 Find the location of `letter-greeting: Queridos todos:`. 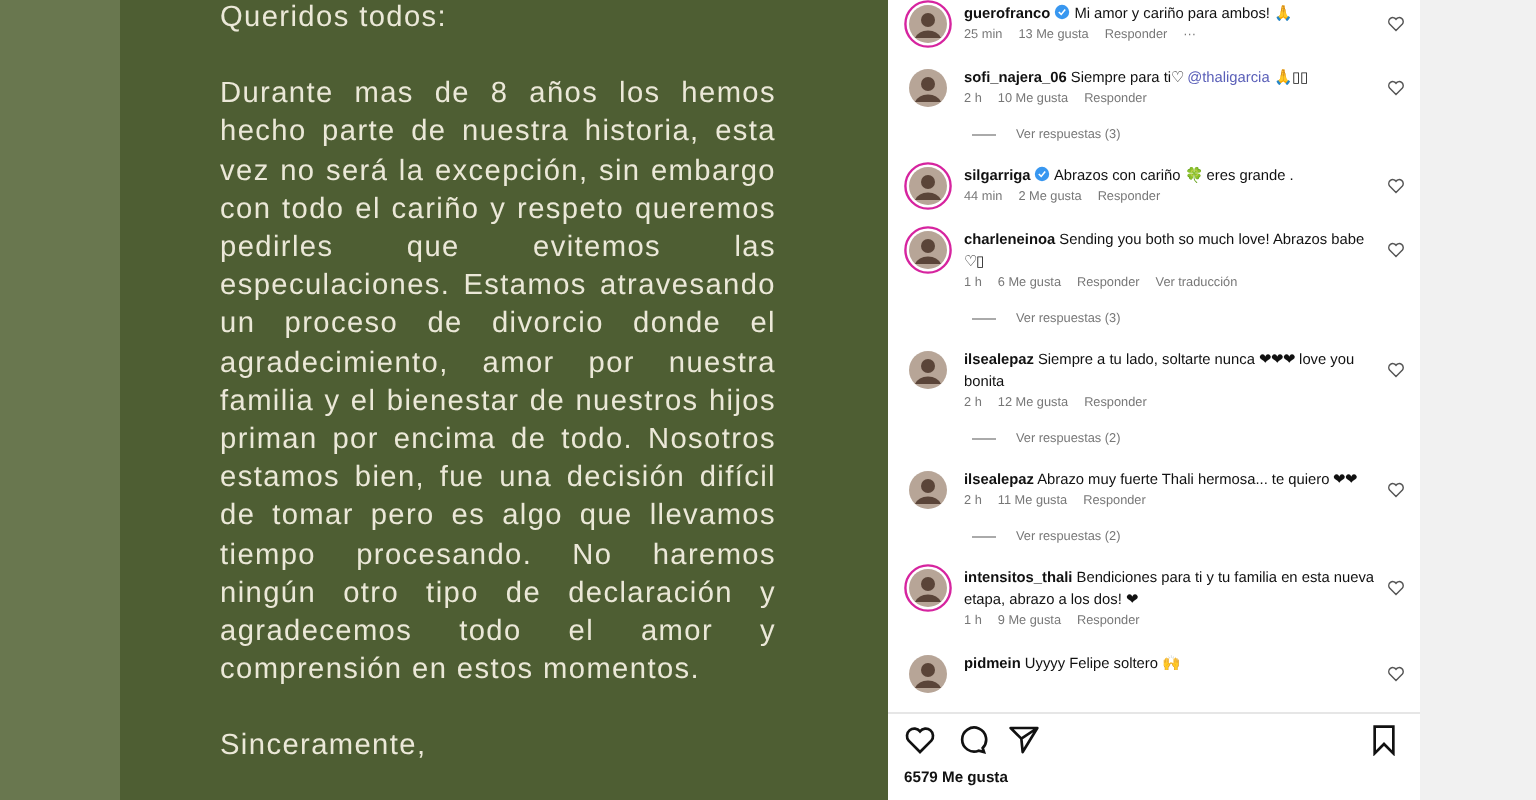

letter-greeting: Queridos todos: is located at coordinates (335, 19).